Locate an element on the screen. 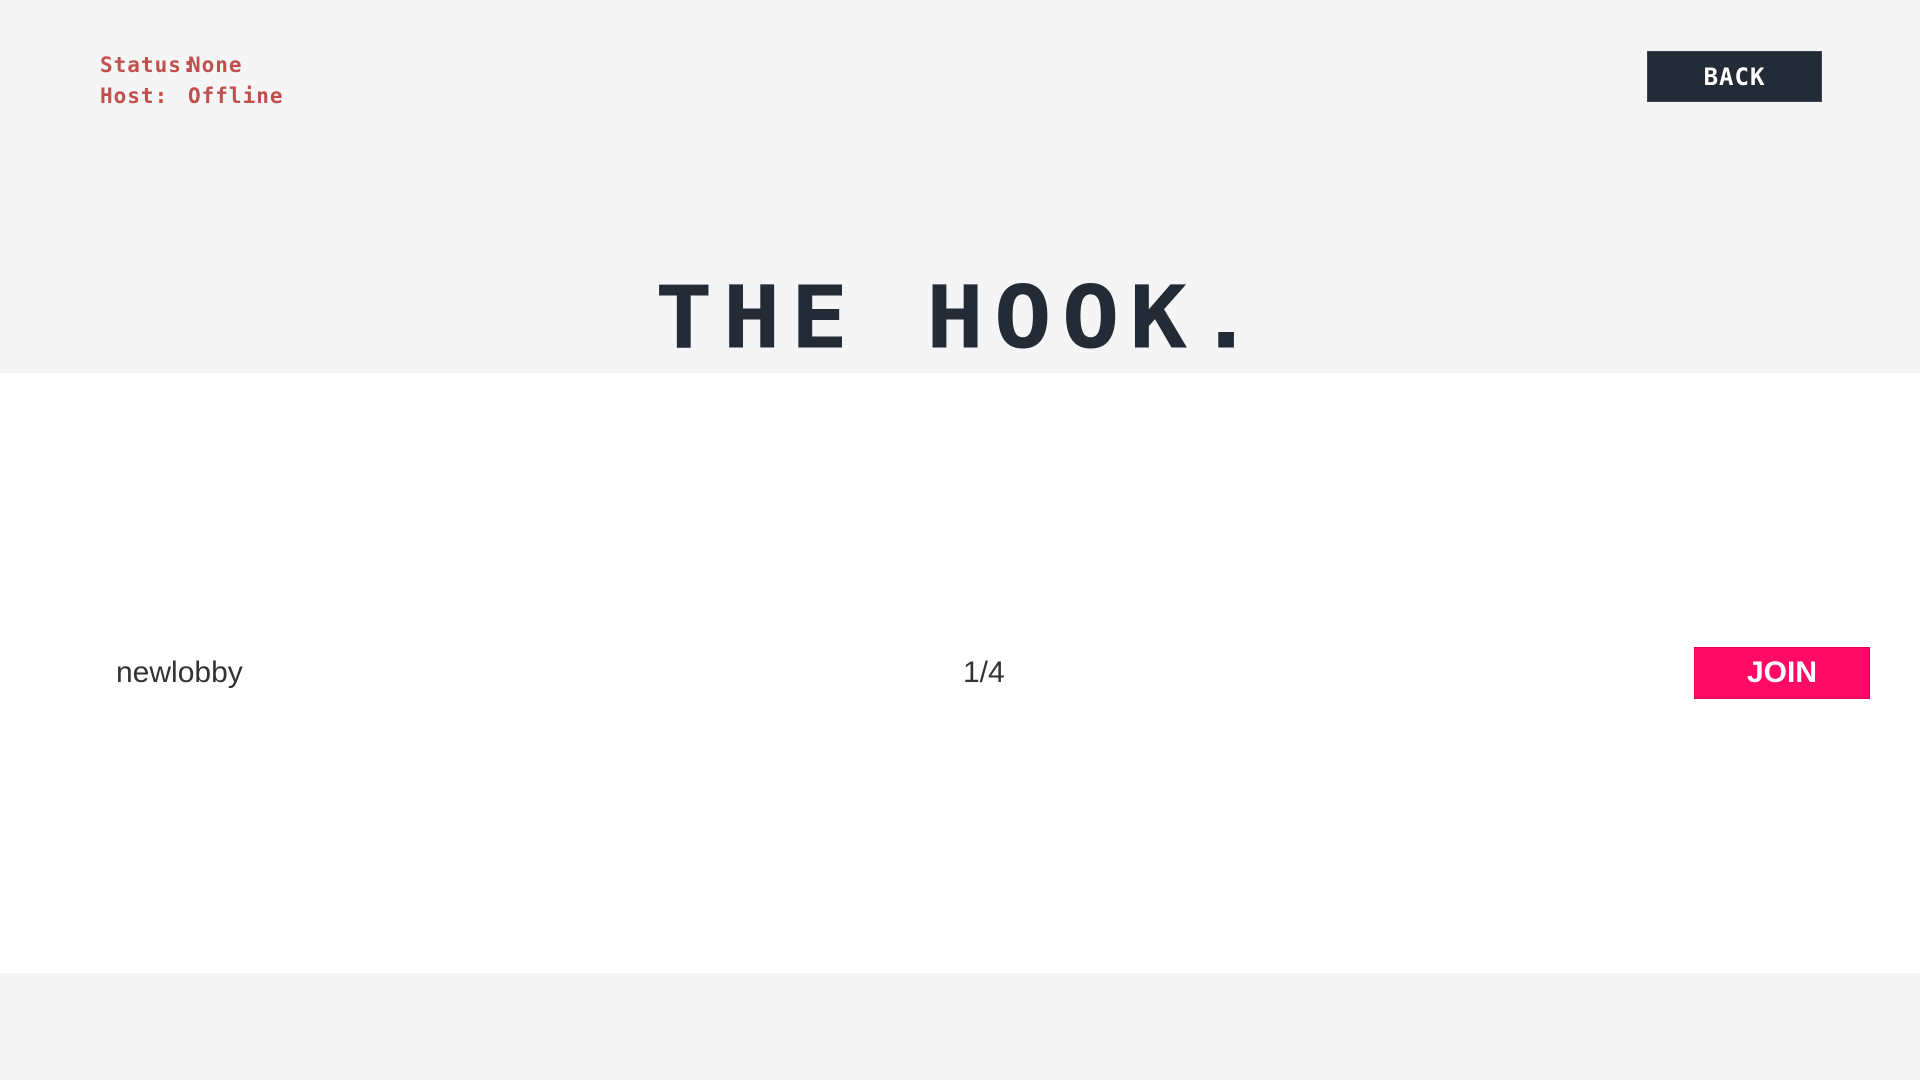 Image resolution: width=1920 pixels, height=1080 pixels. join-button: JOIN is located at coordinates (1782, 673).